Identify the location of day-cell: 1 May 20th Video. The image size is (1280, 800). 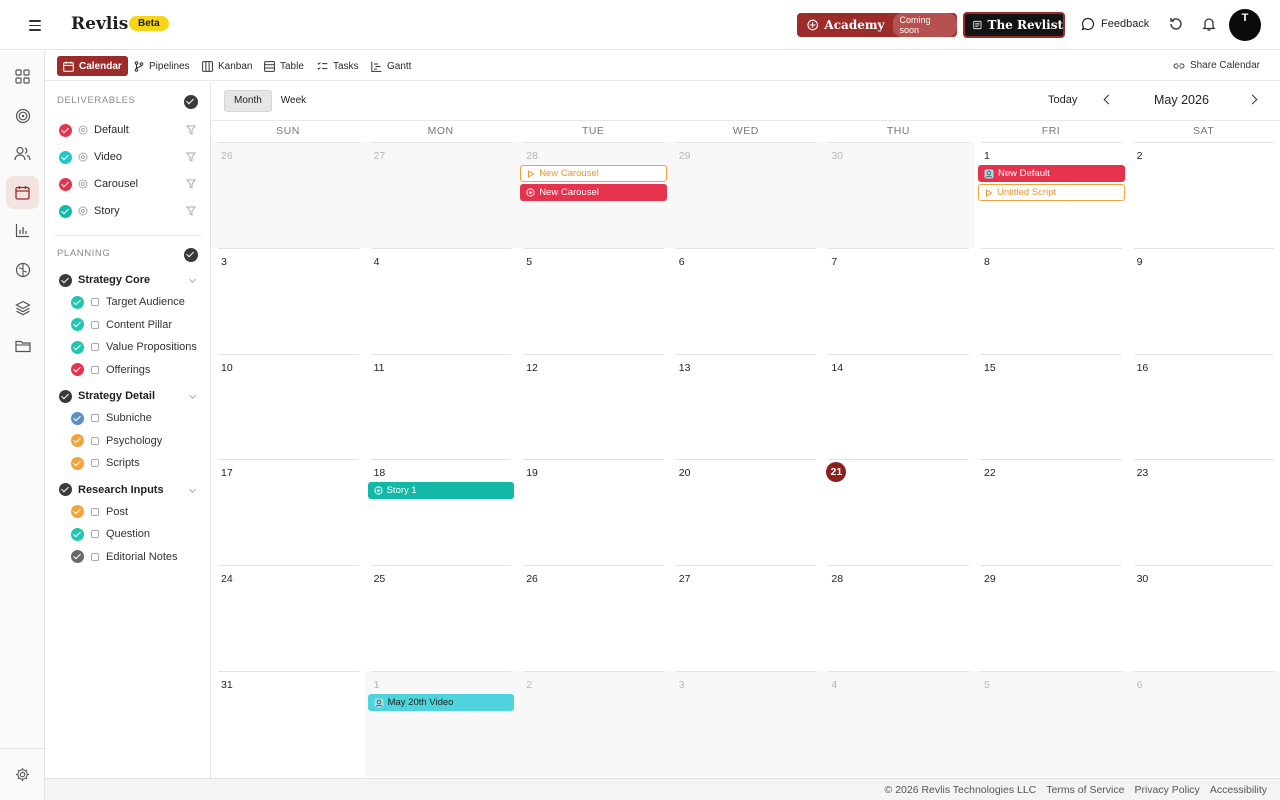
(441, 724).